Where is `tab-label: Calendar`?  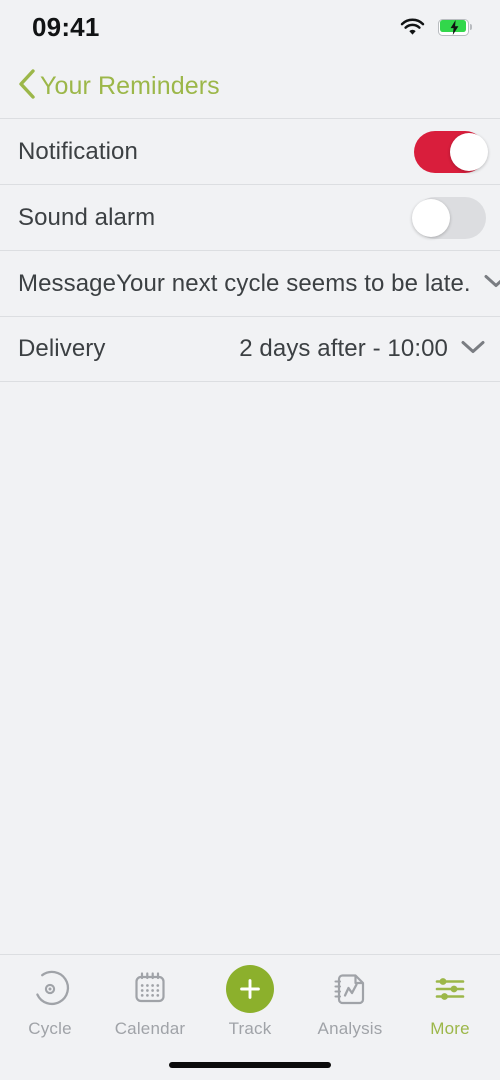
tab-label: Calendar is located at coordinates (150, 1028).